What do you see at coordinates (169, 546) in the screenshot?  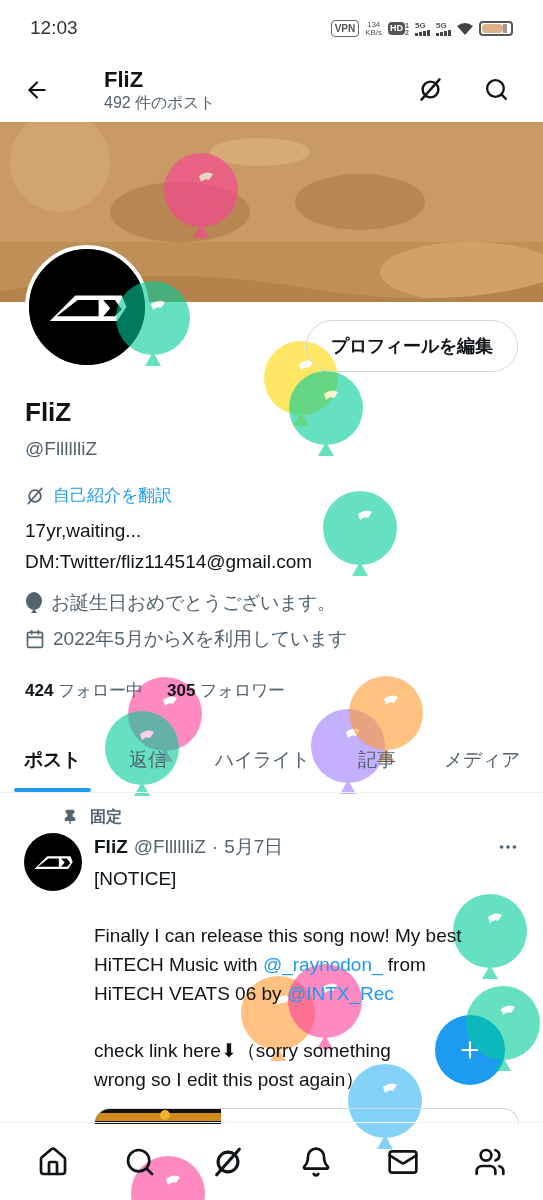 I see `bio-text: 17yr,waiting... DM:Twitter/fliz114514@gmail.com` at bounding box center [169, 546].